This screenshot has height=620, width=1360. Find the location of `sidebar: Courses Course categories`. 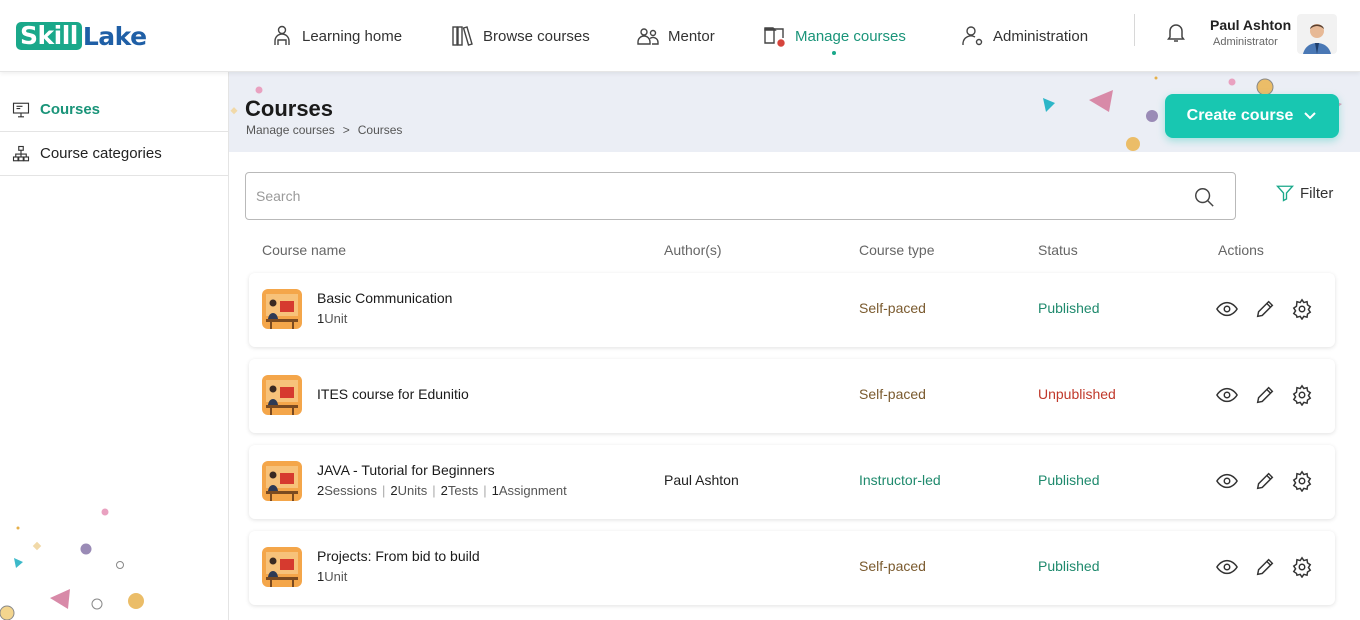

sidebar: Courses Course categories is located at coordinates (114, 346).